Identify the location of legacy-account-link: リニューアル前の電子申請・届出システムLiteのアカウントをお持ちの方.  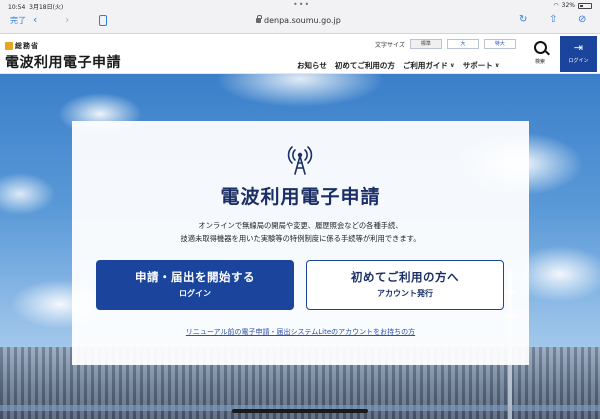
(300, 332).